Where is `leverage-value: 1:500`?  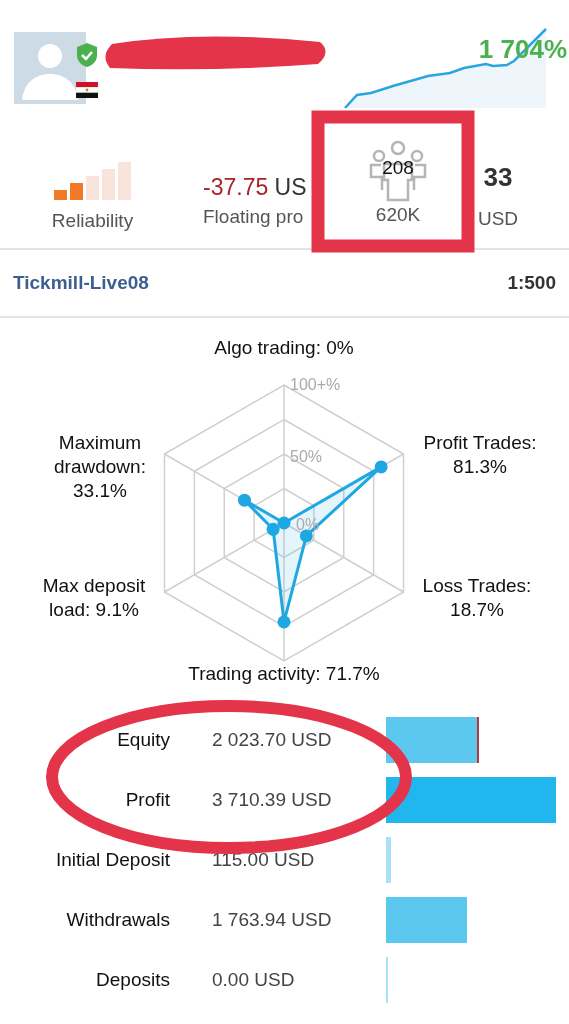 leverage-value: 1:500 is located at coordinates (531, 283).